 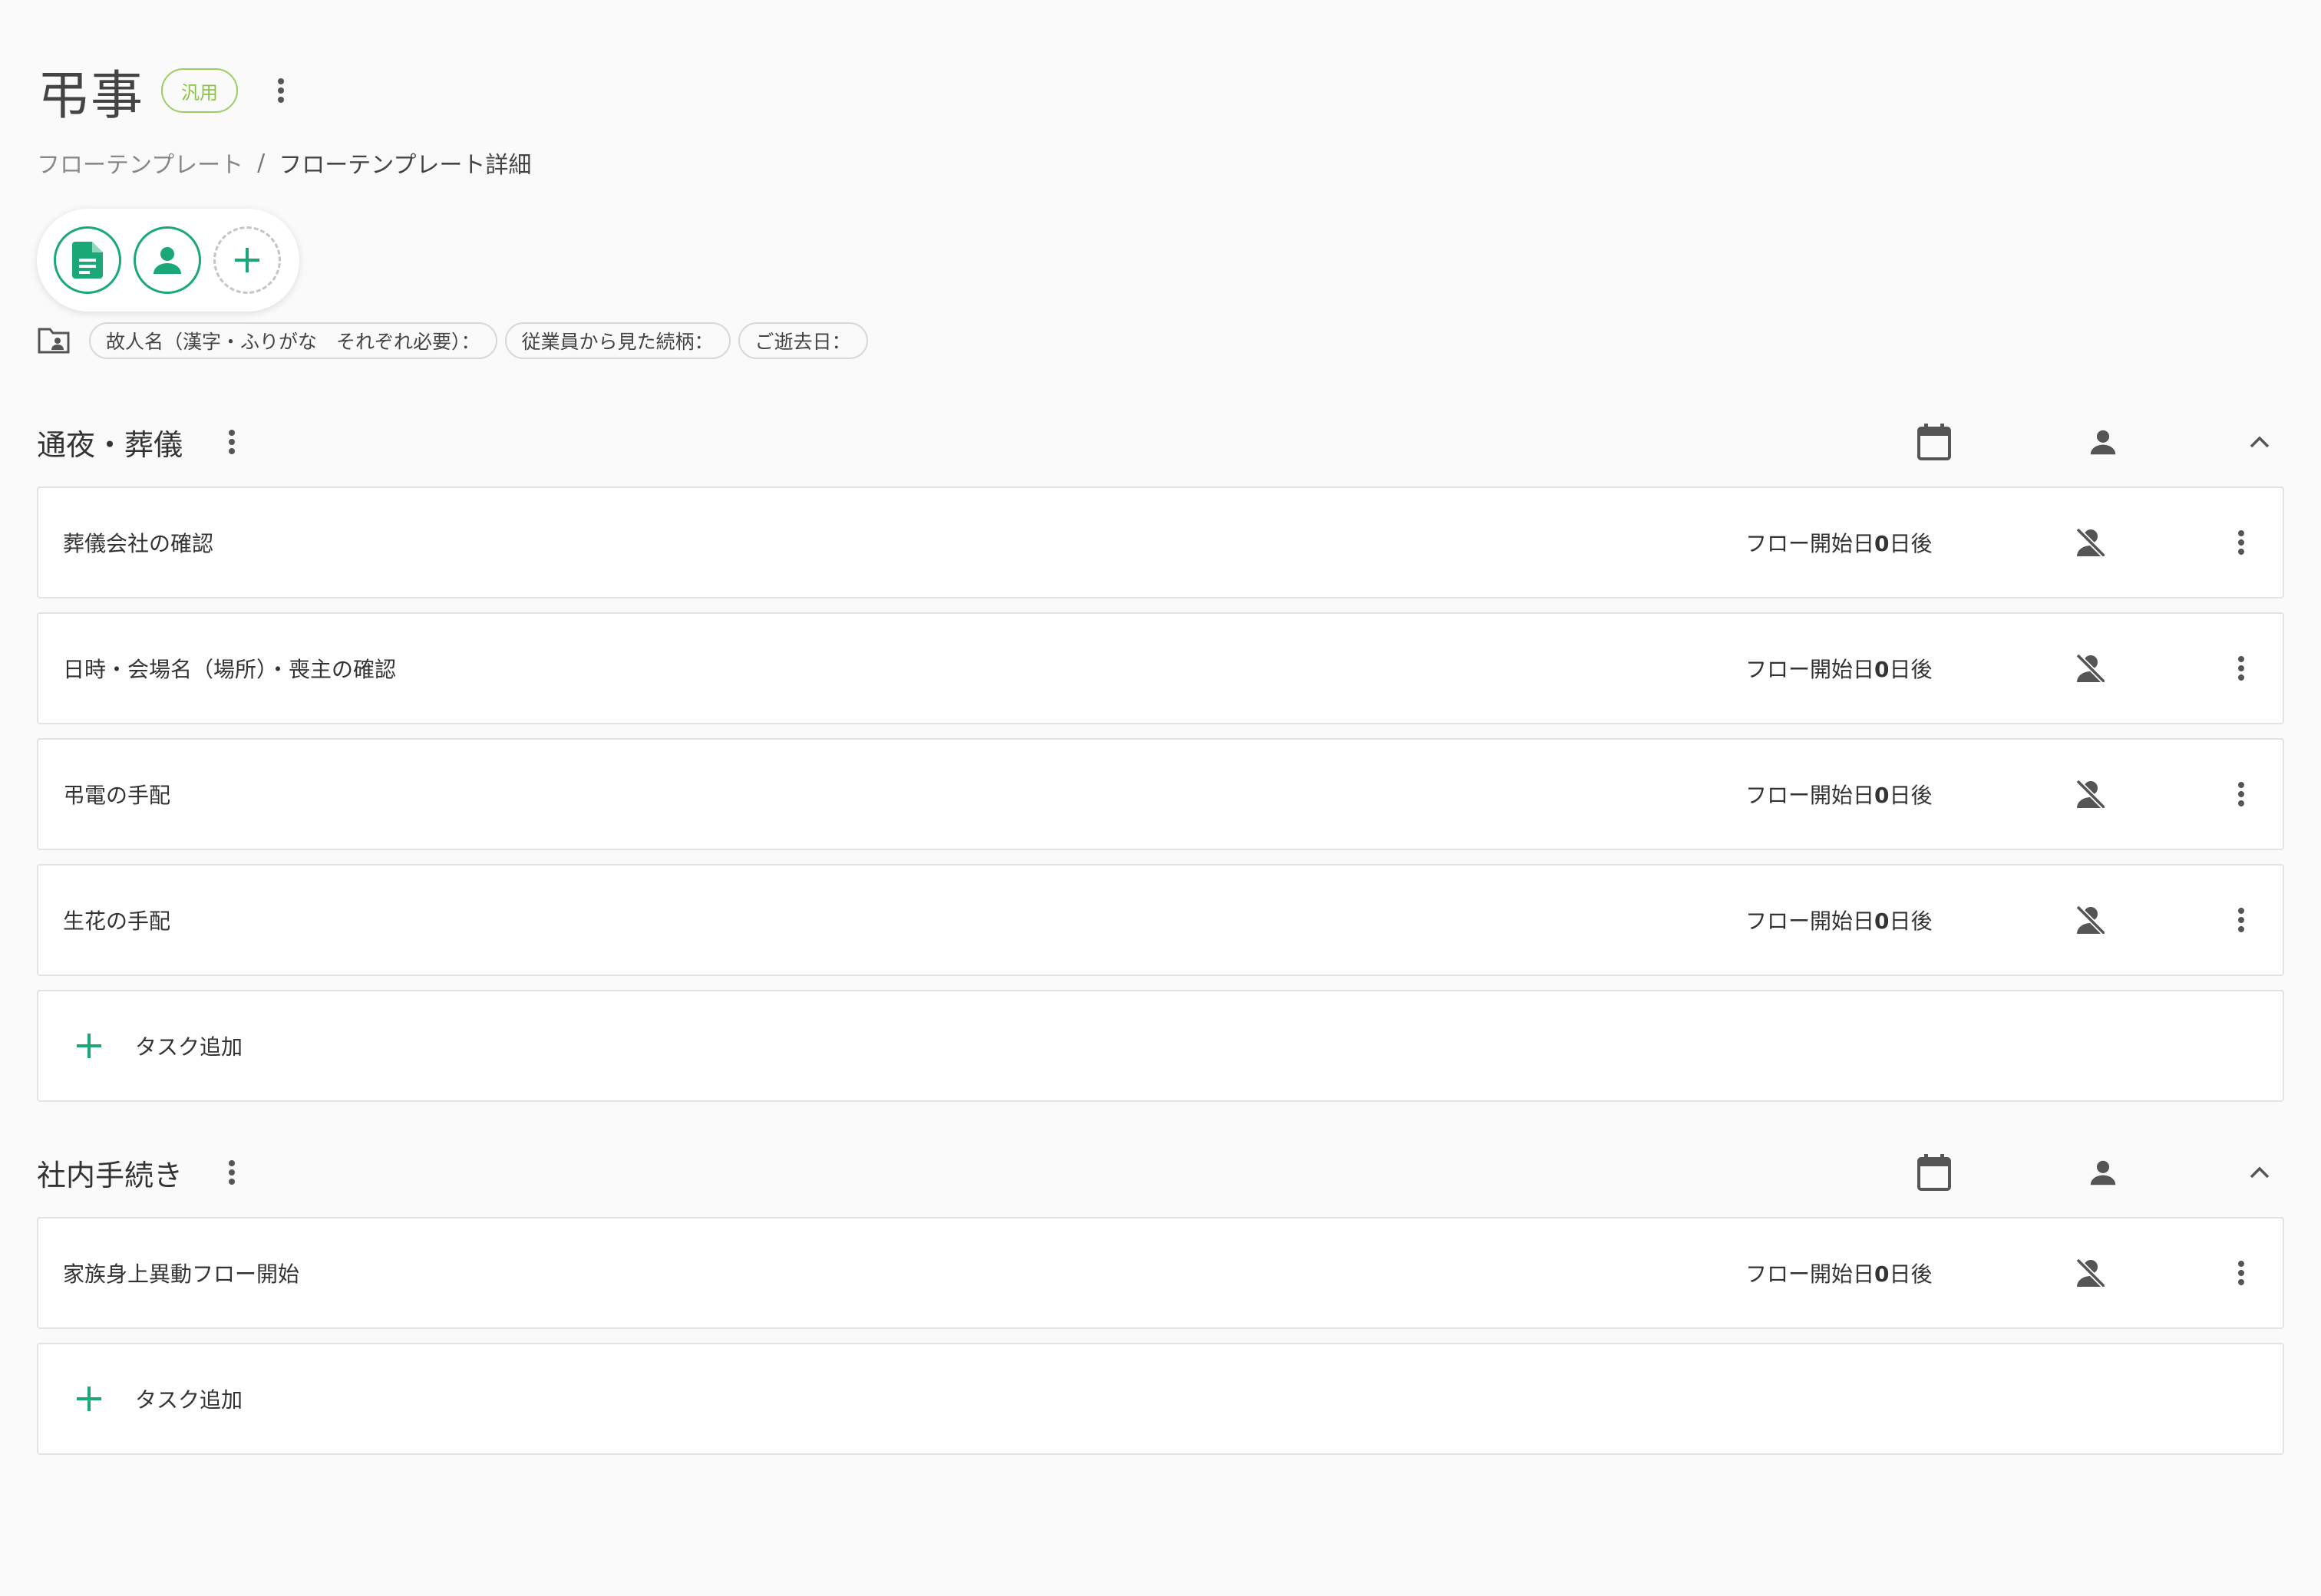 What do you see at coordinates (1160, 794) in the screenshot?
I see `task-card: 弔電の手配 フロー開始日0日後` at bounding box center [1160, 794].